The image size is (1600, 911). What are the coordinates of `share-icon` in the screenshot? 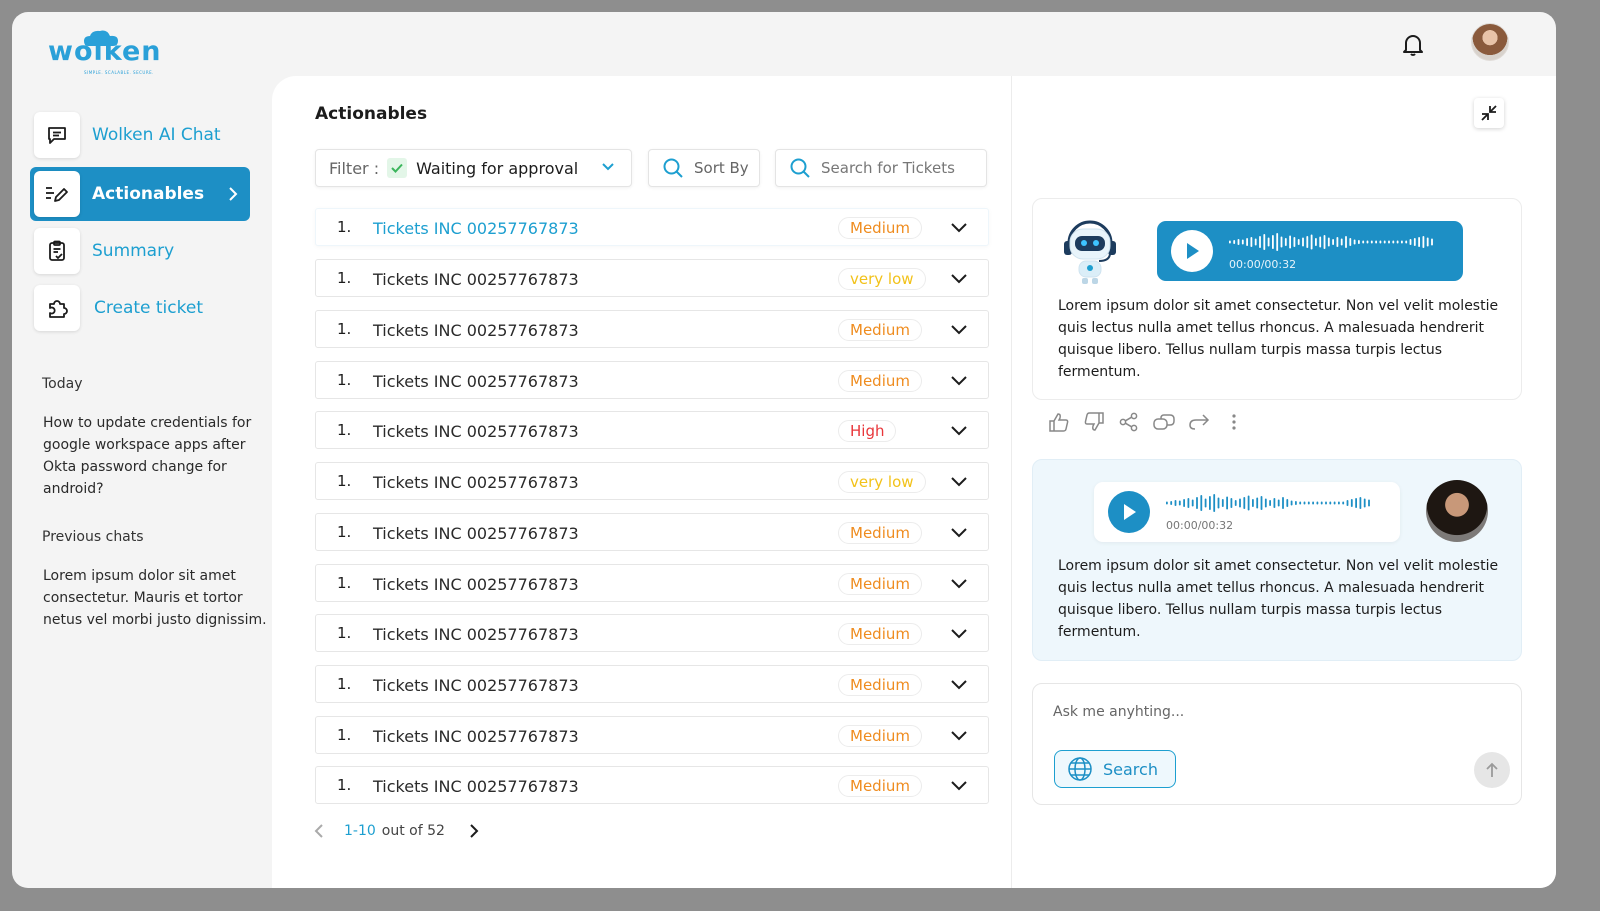 It's located at (1129, 422).